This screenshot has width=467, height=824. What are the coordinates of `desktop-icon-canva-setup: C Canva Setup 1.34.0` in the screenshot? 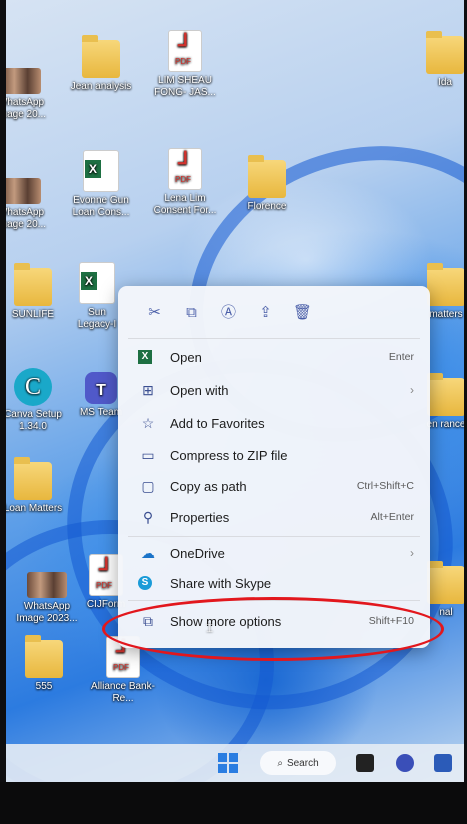 It's located at (36, 400).